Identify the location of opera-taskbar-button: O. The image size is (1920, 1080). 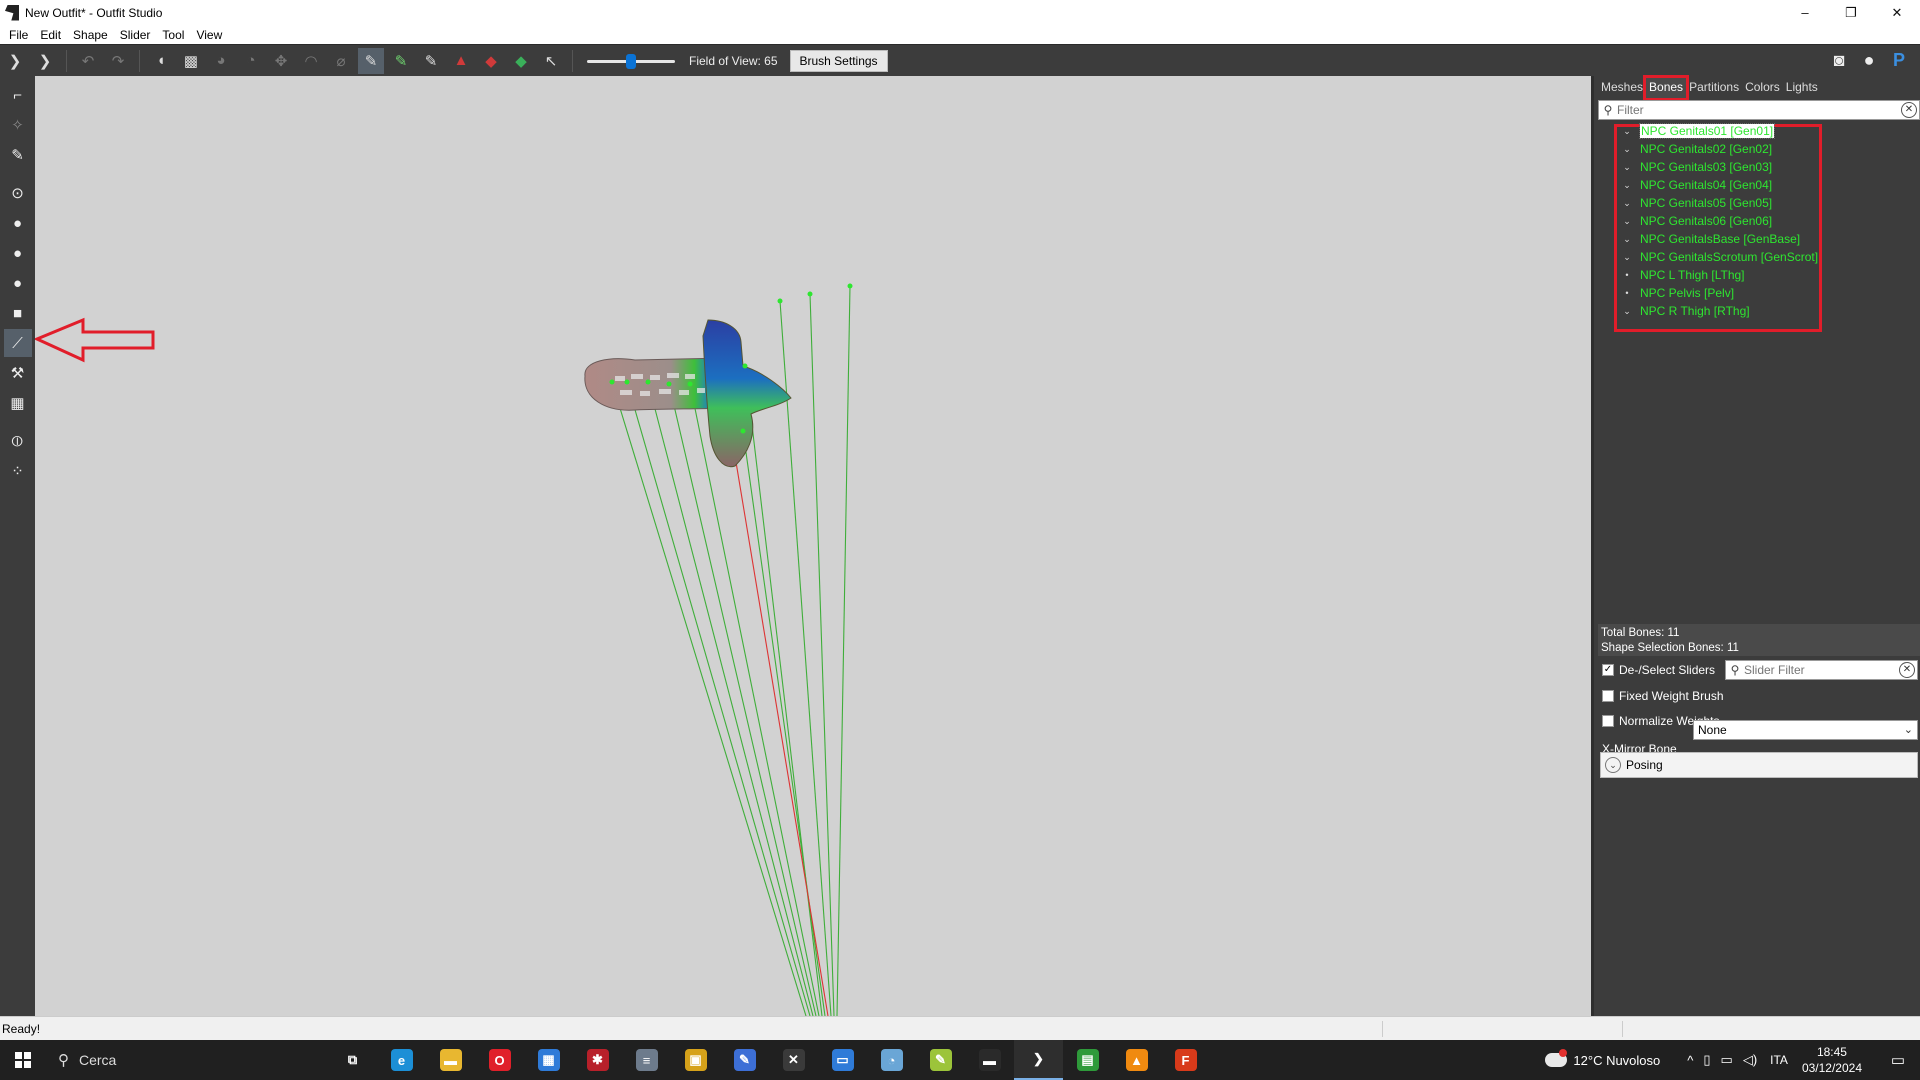
(499, 1060).